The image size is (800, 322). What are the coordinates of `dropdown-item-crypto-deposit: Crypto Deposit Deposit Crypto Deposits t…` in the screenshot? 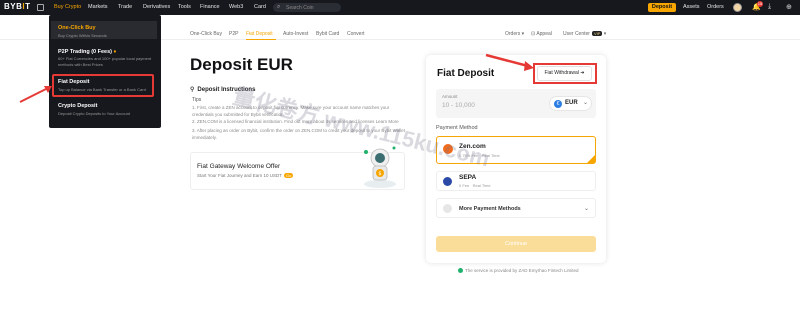 It's located at (105, 111).